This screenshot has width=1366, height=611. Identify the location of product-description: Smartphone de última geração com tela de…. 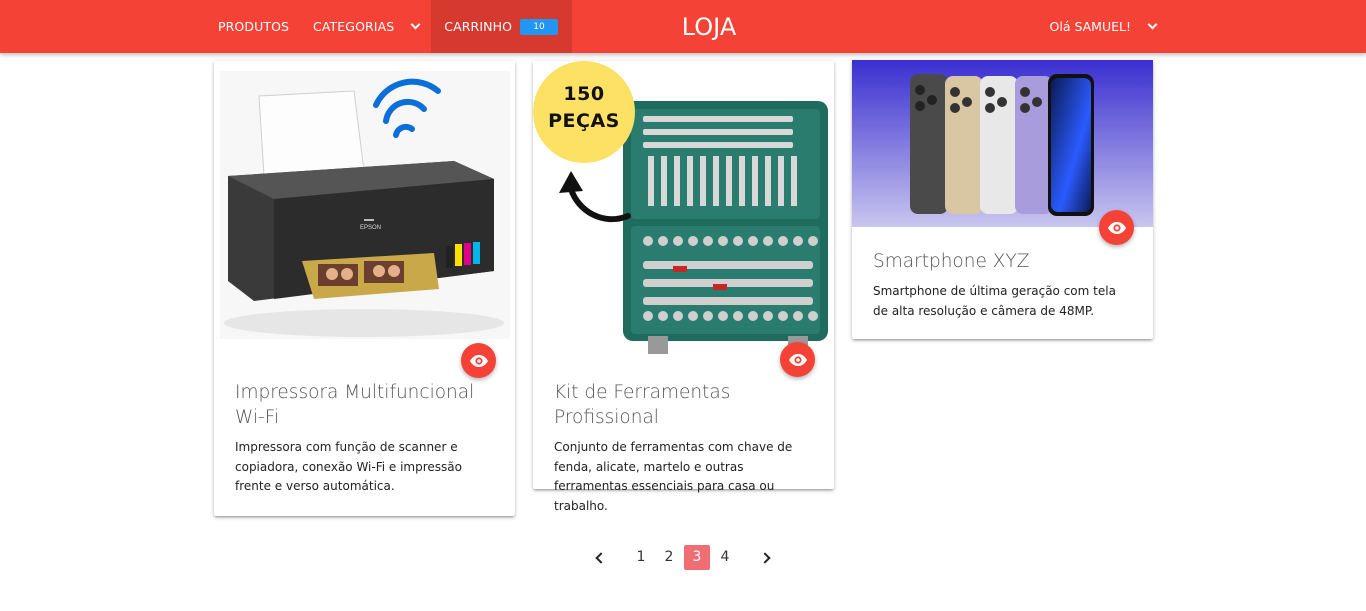
(994, 301).